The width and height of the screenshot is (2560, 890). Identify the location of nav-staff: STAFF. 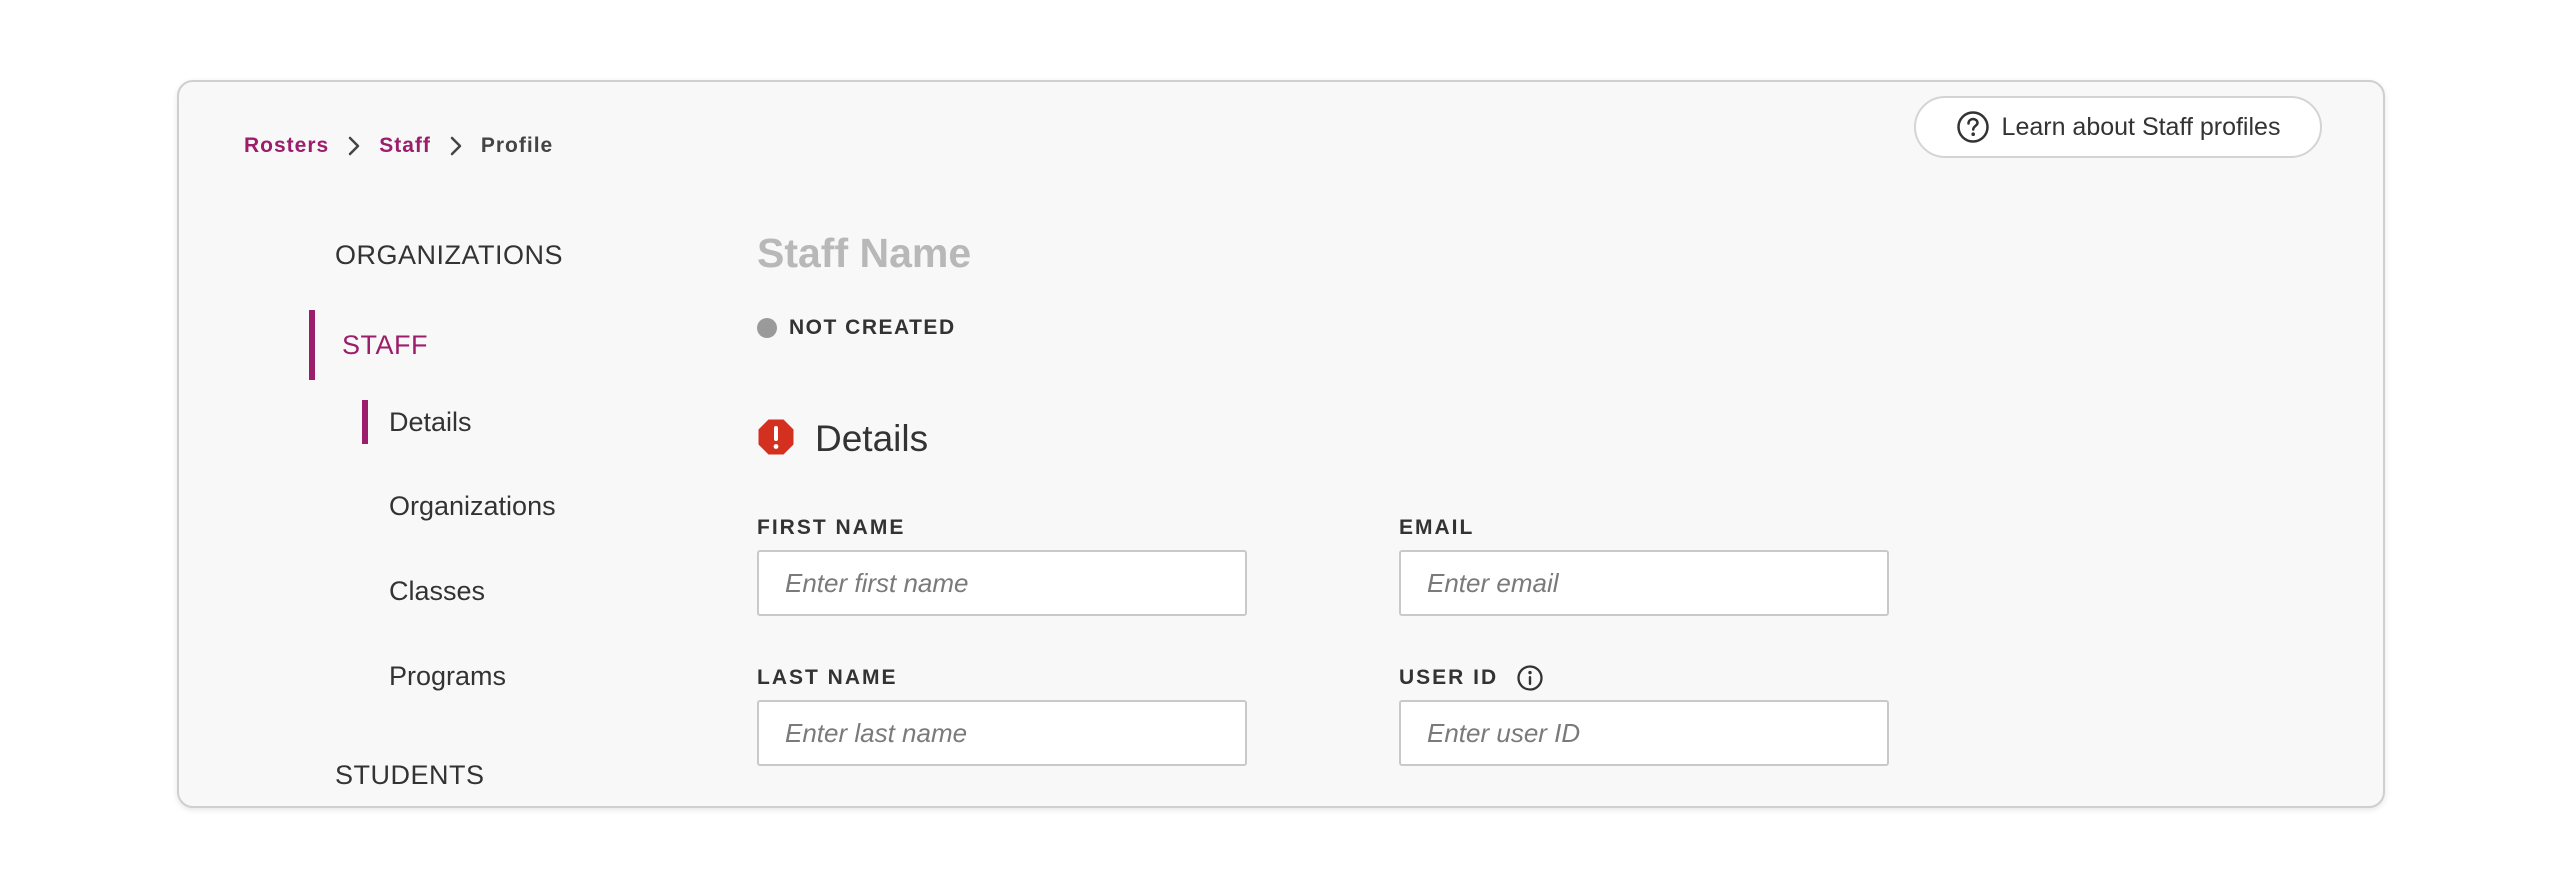
(368, 345).